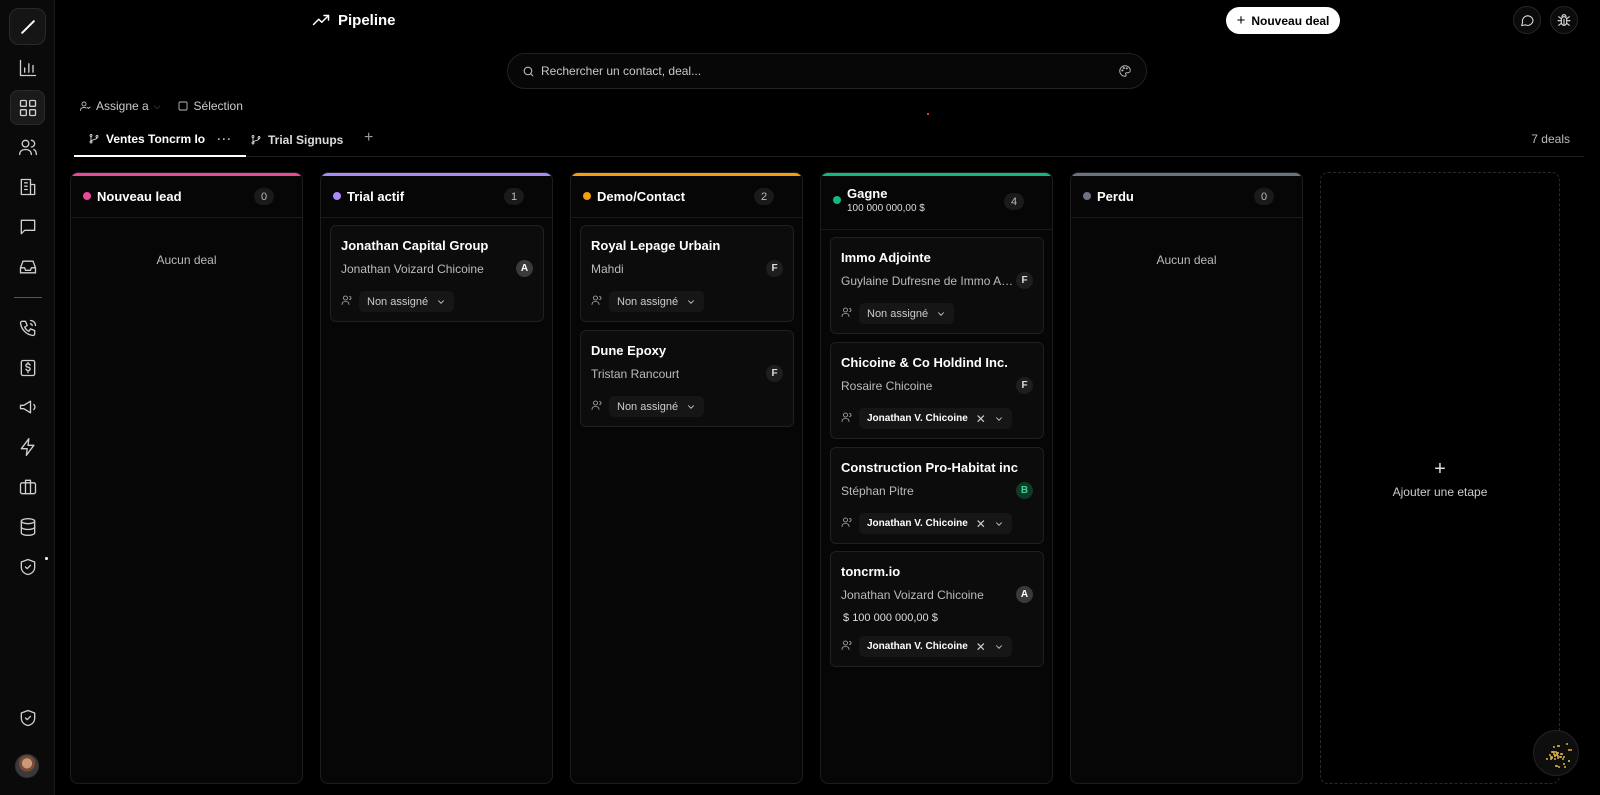 The height and width of the screenshot is (795, 1600). I want to click on dollar-receipt-icon, so click(27, 367).